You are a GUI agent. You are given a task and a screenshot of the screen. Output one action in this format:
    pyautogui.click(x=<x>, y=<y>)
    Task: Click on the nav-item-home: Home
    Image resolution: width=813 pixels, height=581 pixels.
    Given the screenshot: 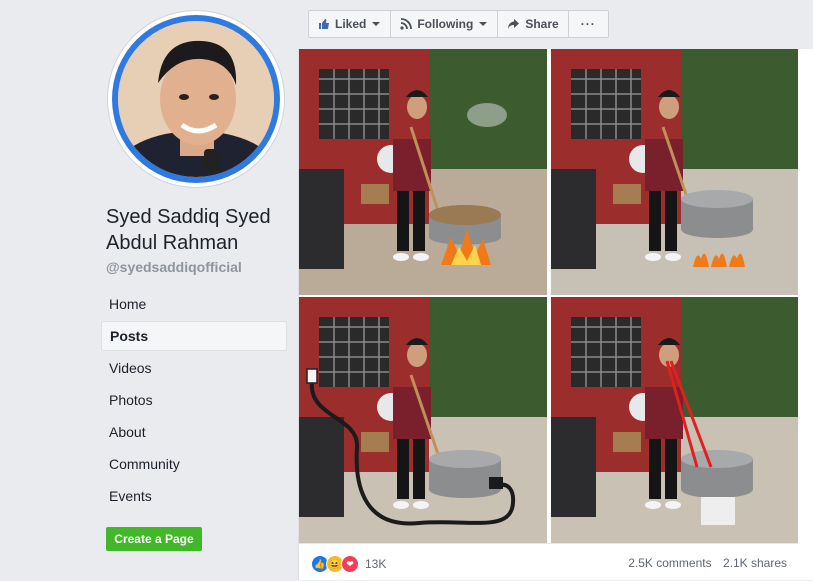 What is the action you would take?
    pyautogui.click(x=194, y=304)
    